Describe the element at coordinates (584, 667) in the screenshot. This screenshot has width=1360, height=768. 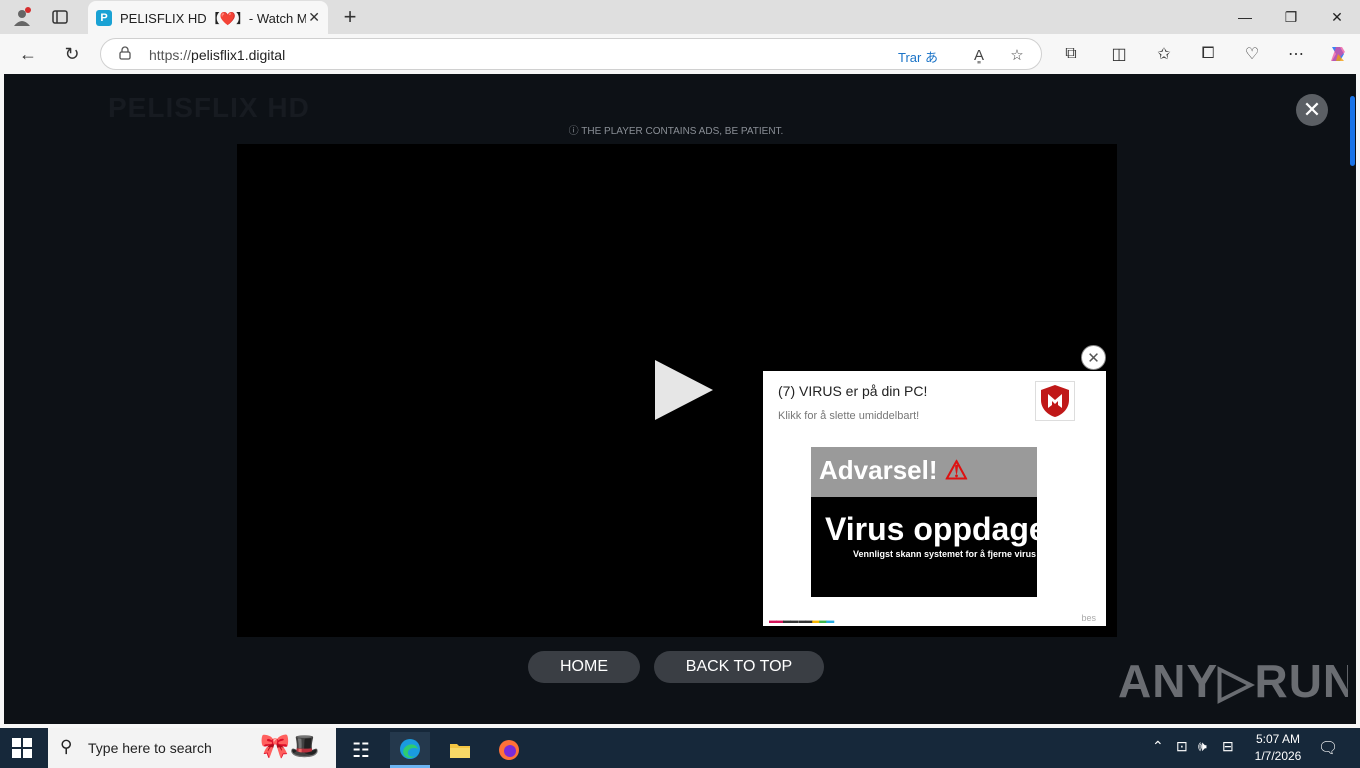
I see `home-button: HOME` at that location.